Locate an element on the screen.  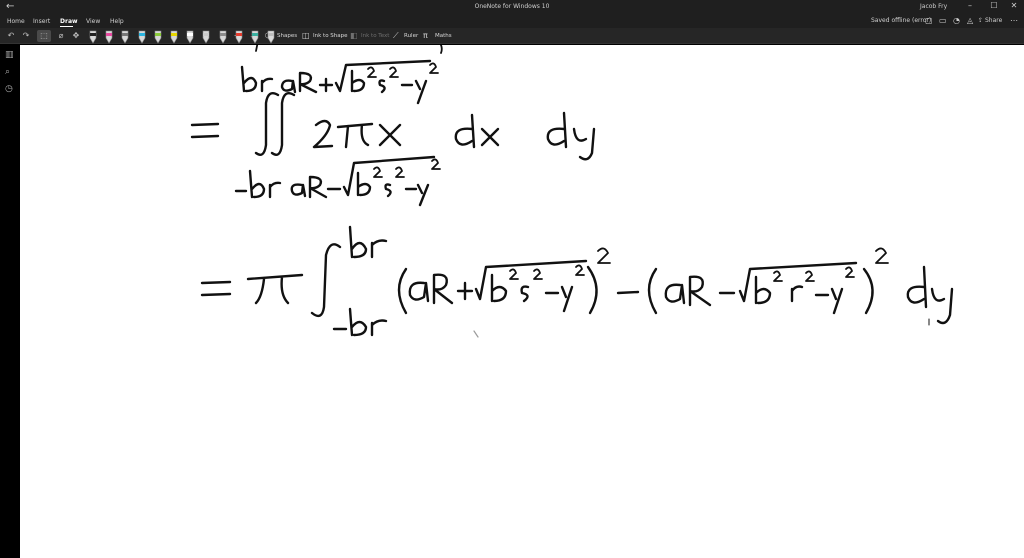
pen-4-icon is located at coordinates (142, 37).